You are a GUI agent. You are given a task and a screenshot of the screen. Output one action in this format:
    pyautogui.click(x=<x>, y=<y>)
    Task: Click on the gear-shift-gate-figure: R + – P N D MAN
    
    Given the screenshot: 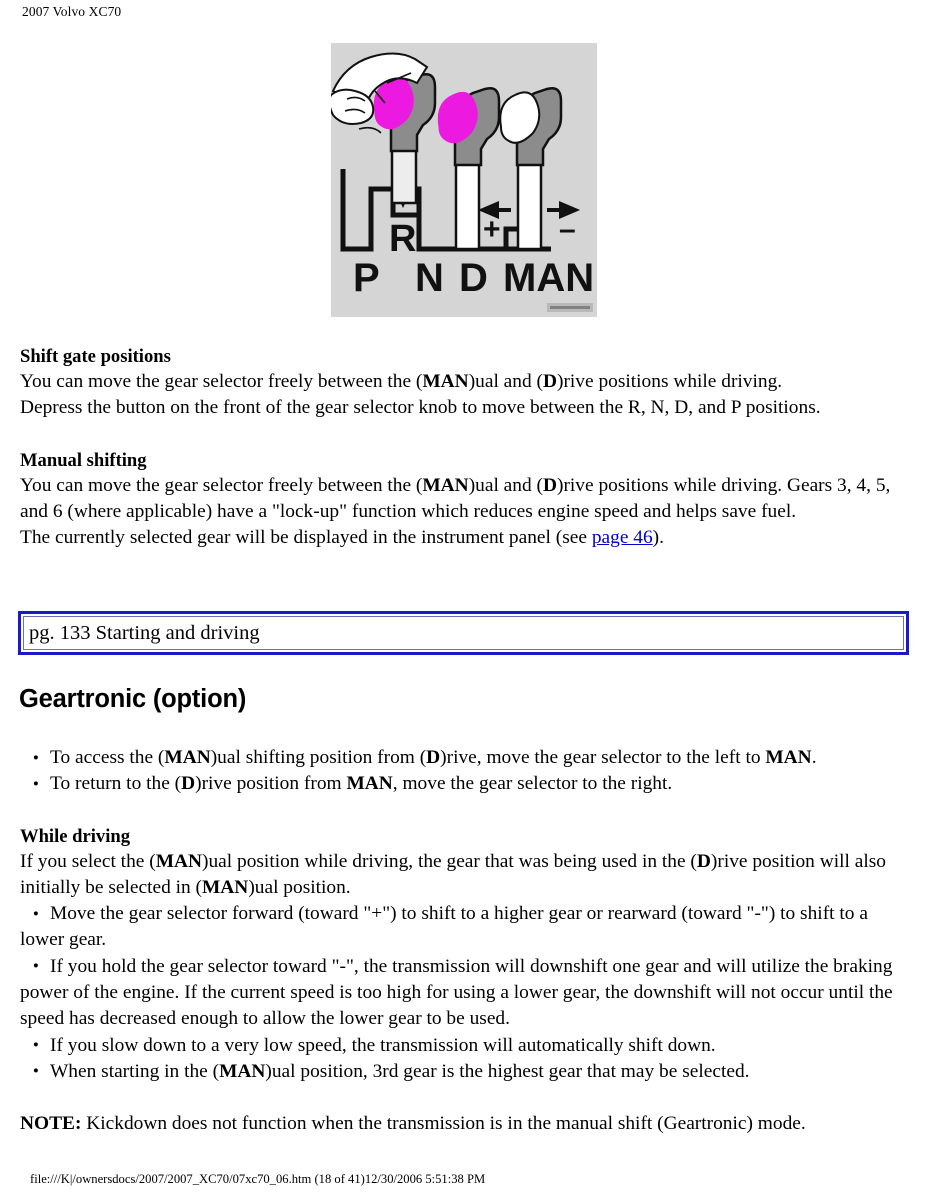 What is the action you would take?
    pyautogui.click(x=464, y=180)
    